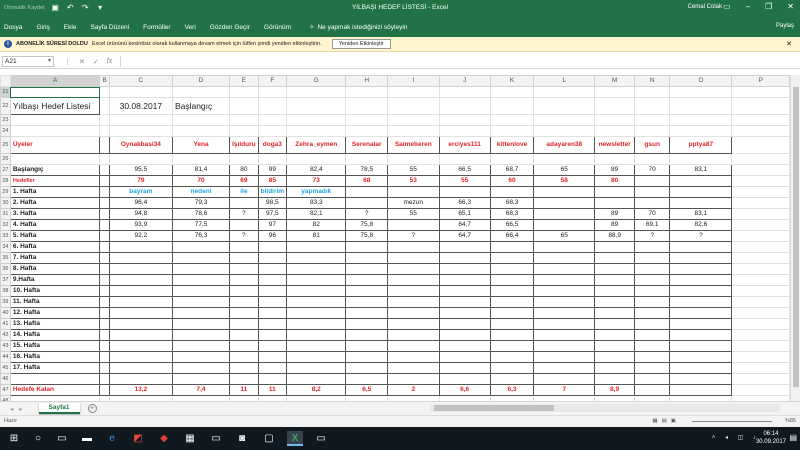 The image size is (800, 450). What do you see at coordinates (793, 437) in the screenshot?
I see `notifications-icon: ▤` at bounding box center [793, 437].